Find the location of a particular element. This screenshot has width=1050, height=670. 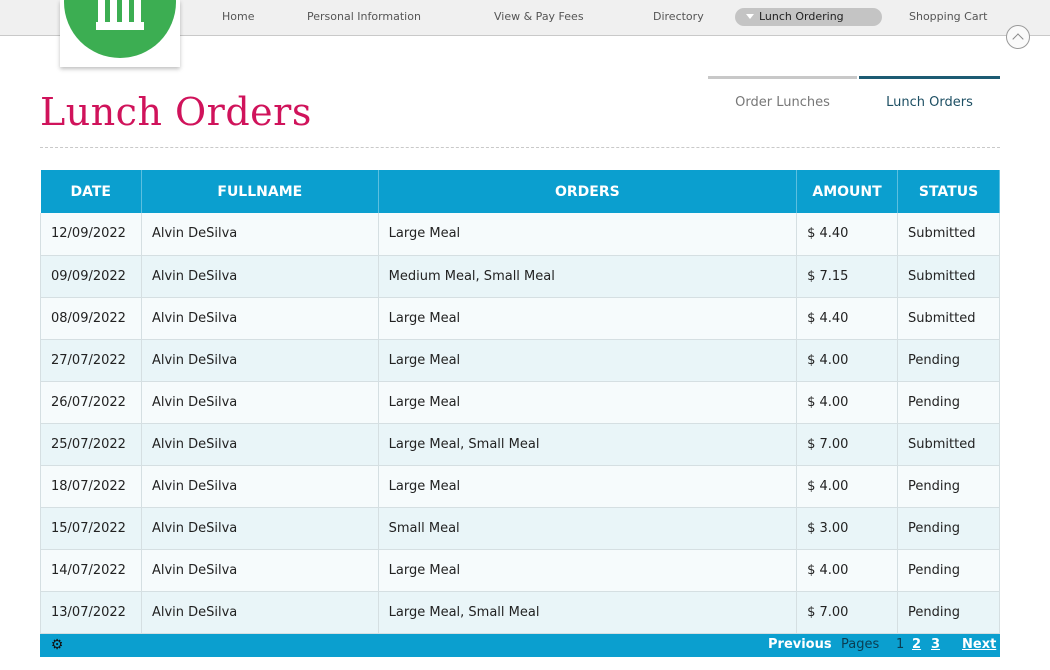

cell-date: 14/07/2022 is located at coordinates (91, 570).